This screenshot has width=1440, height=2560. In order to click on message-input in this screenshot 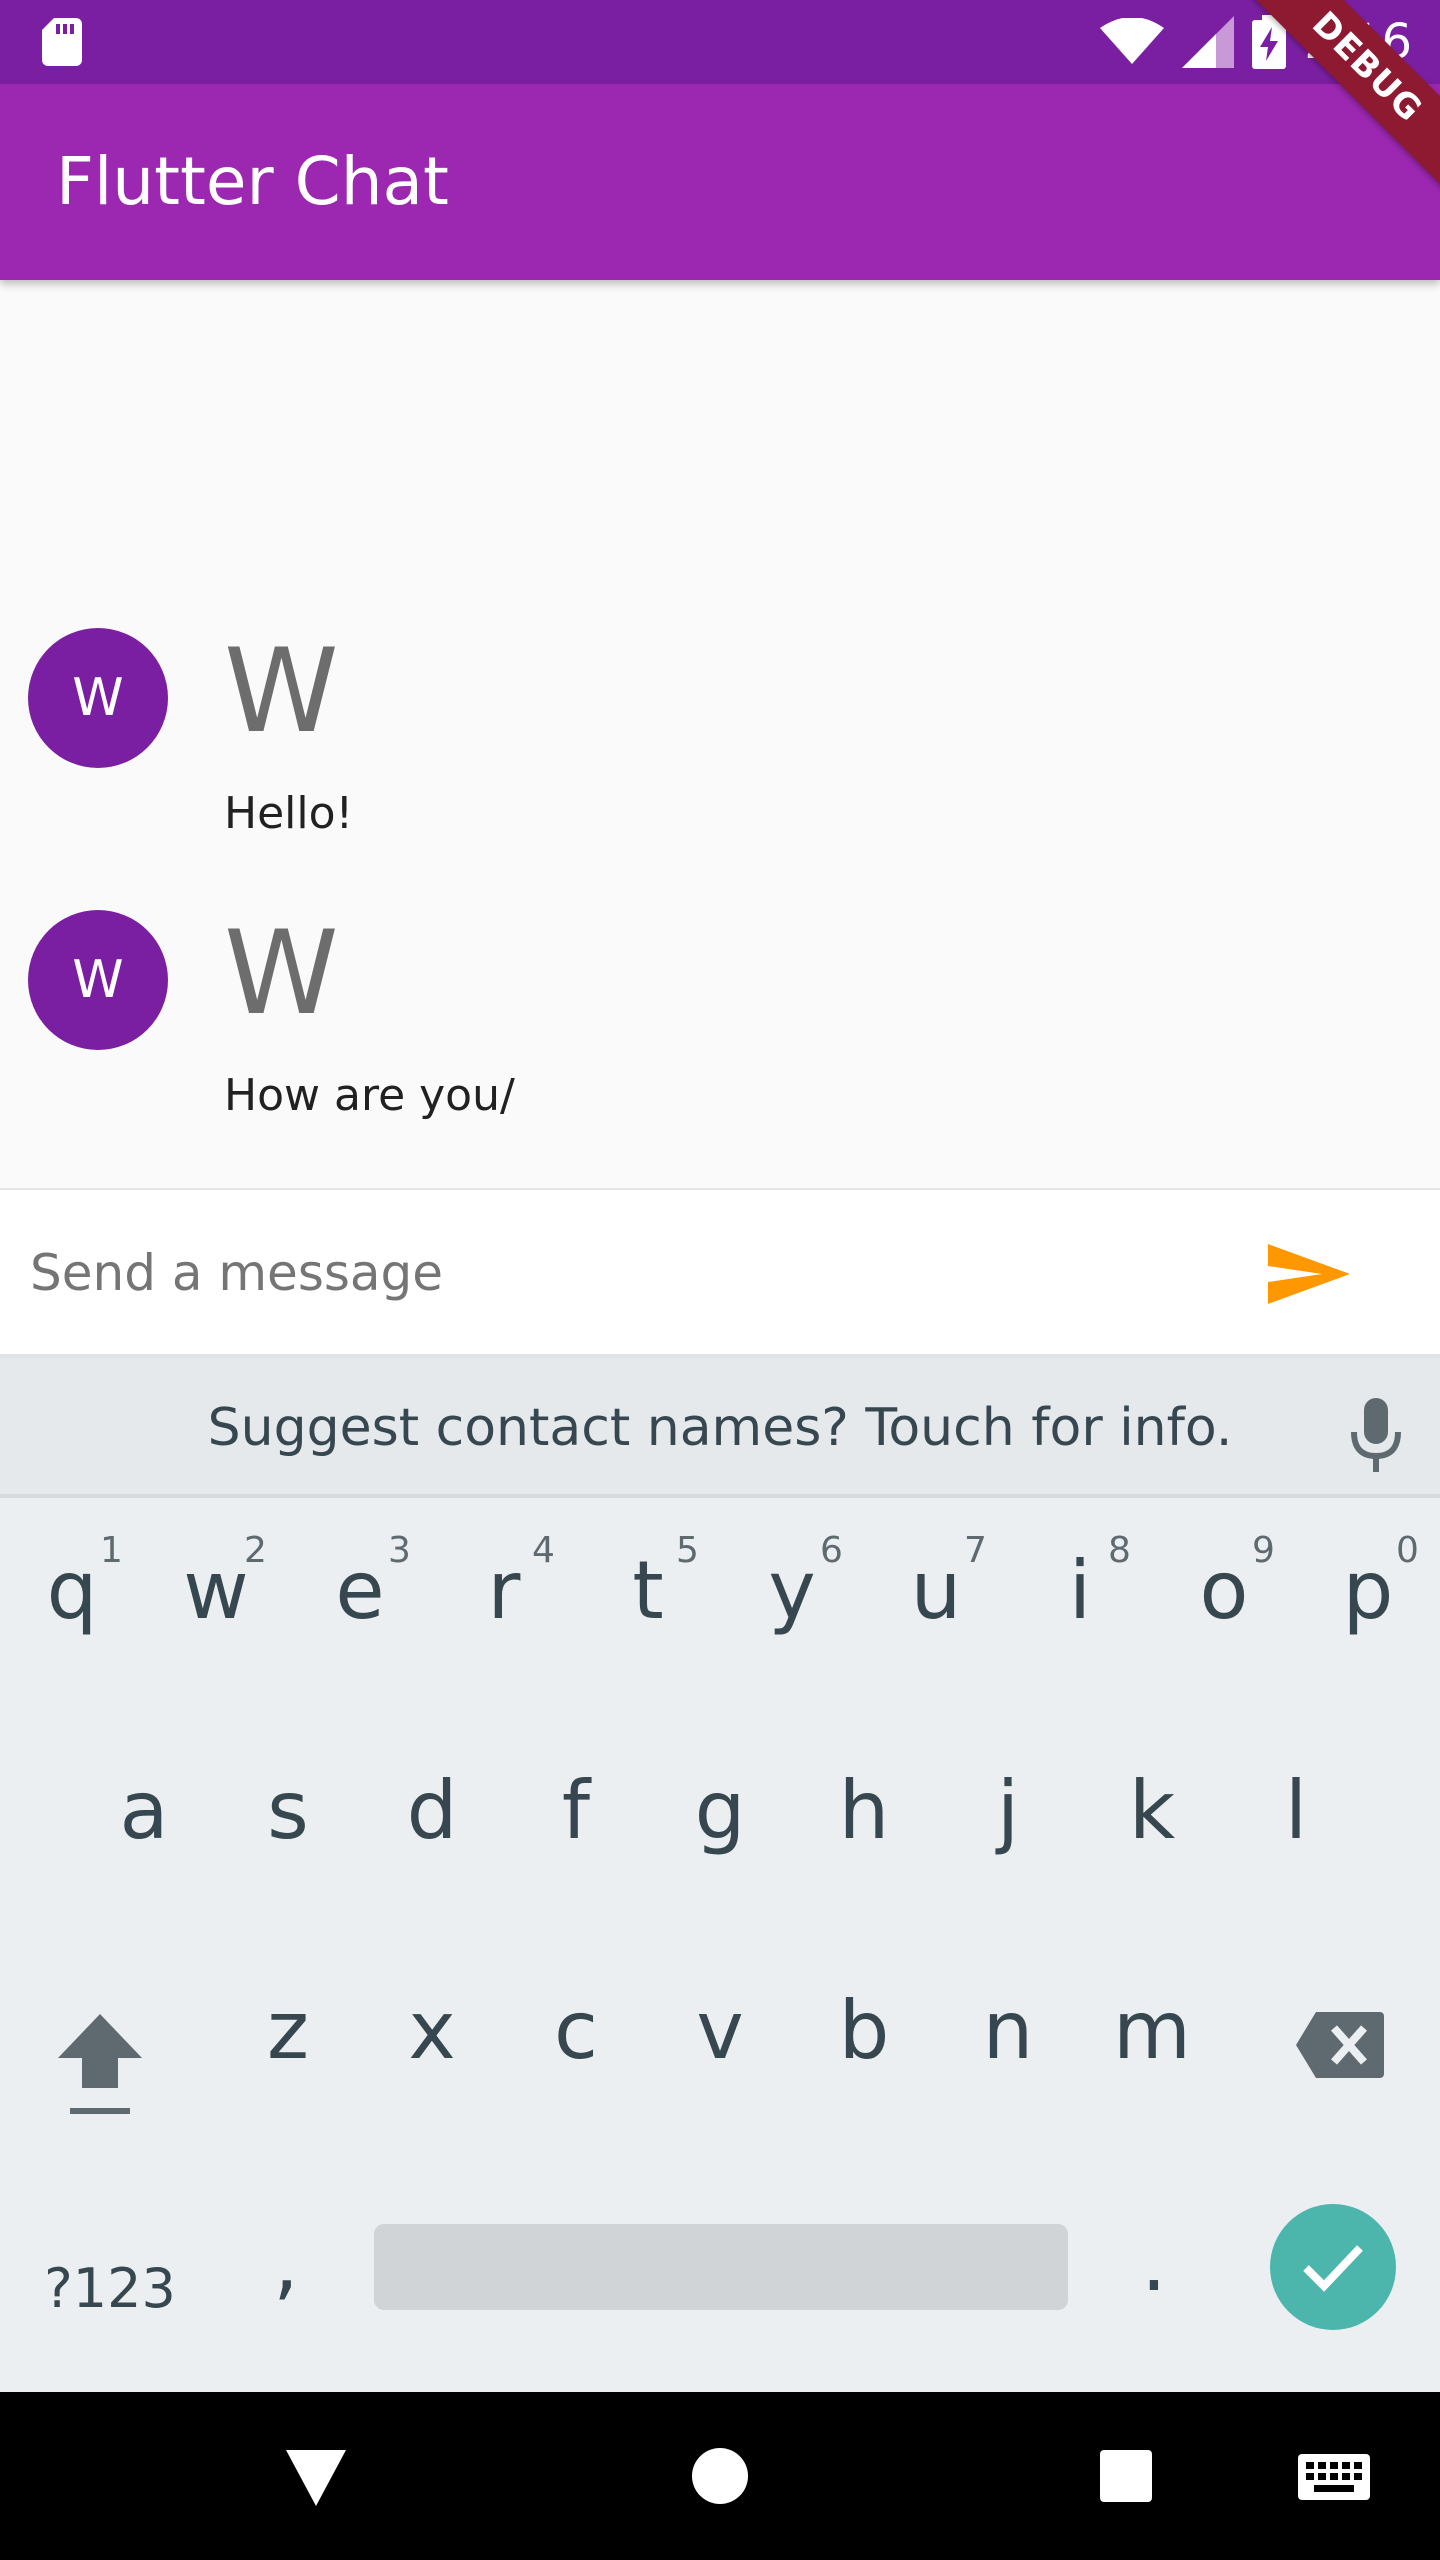, I will do `click(628, 1273)`.